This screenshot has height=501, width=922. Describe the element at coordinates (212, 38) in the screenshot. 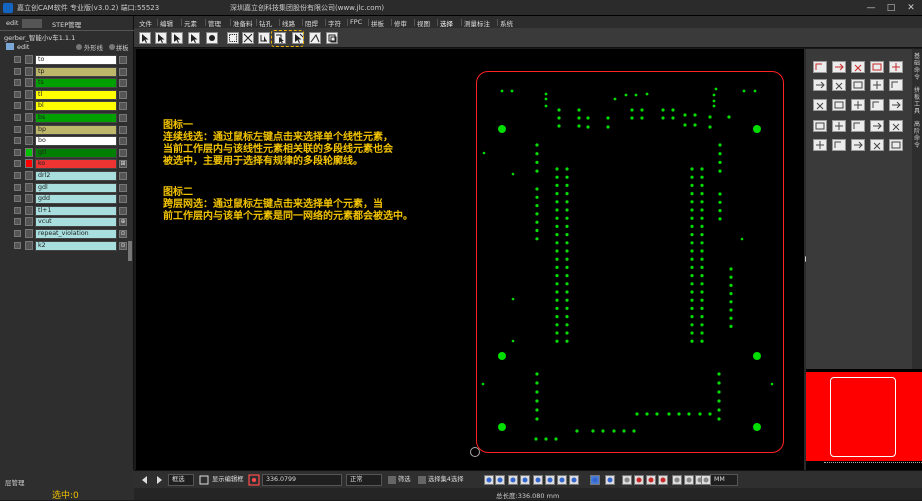

I see `net-select-icon` at that location.